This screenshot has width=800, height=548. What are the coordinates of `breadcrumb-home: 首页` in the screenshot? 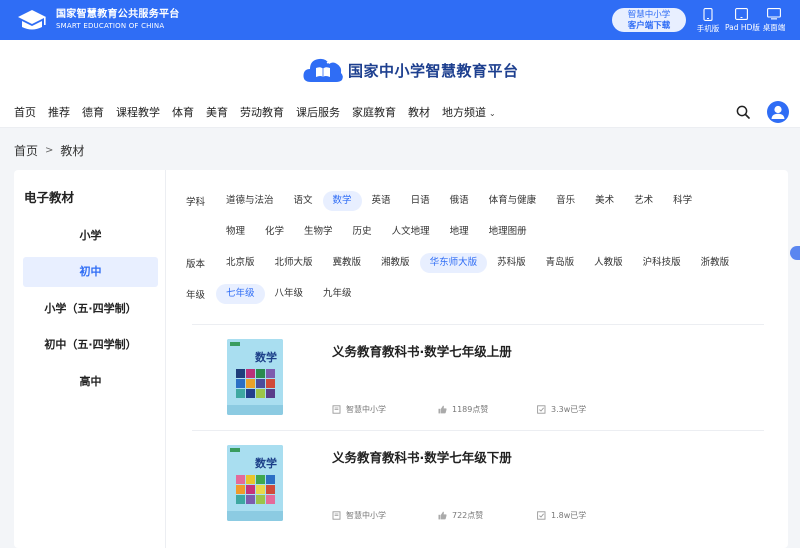 It's located at (26, 150).